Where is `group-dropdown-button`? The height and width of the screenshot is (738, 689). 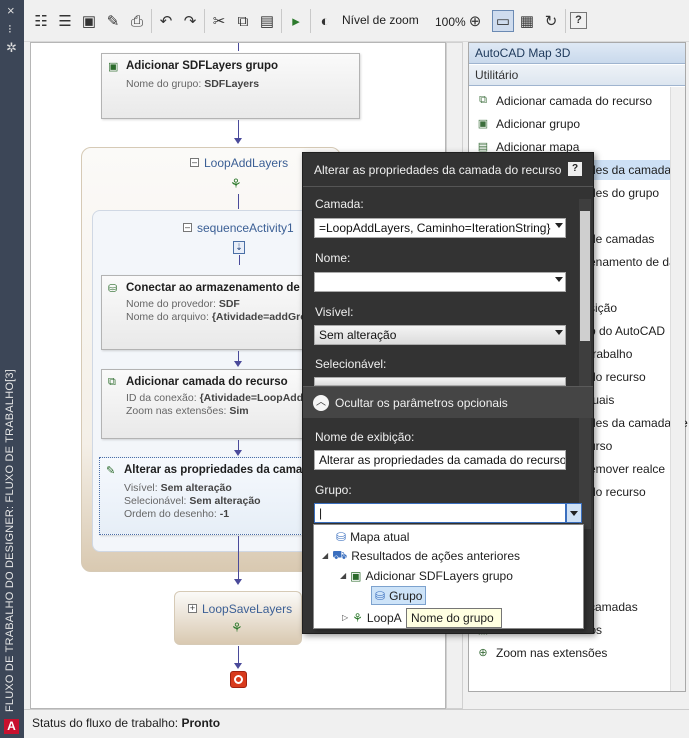
group-dropdown-button is located at coordinates (574, 513).